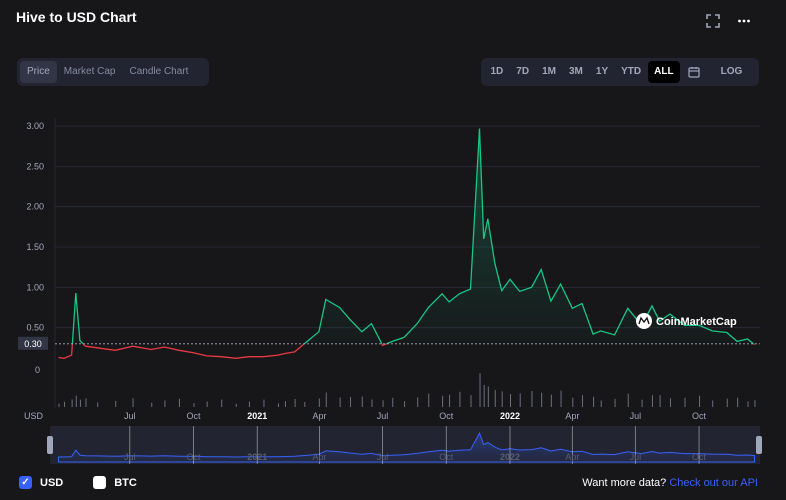 Image resolution: width=786 pixels, height=500 pixels. I want to click on volume-axis-label: 0, so click(37, 370).